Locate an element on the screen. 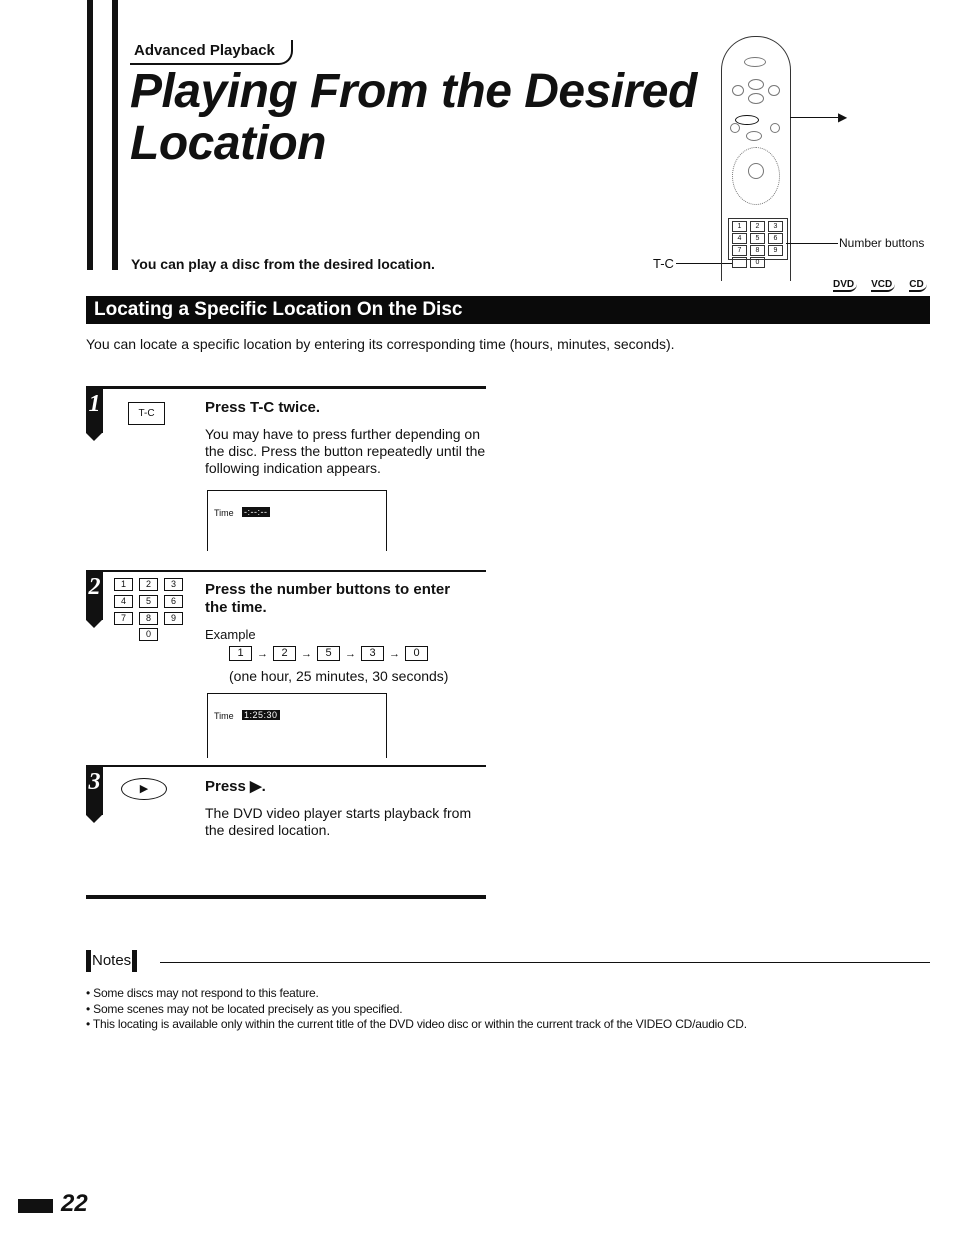  play-callout-line is located at coordinates (814, 117).